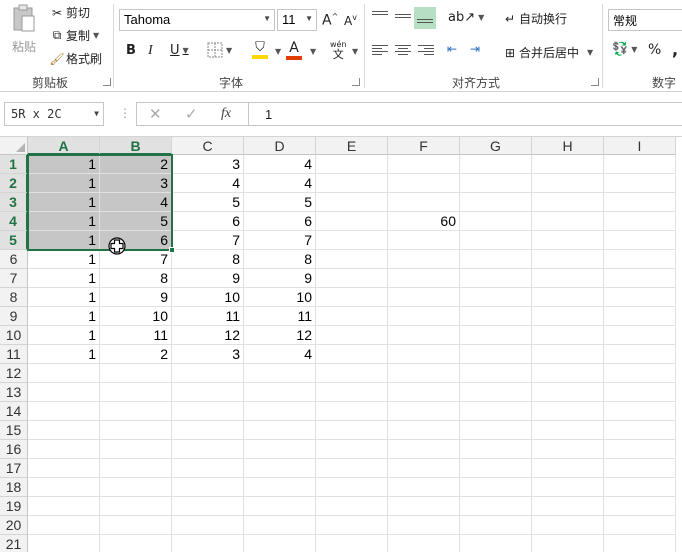  Describe the element at coordinates (496, 430) in the screenshot. I see `cell-g15` at that location.